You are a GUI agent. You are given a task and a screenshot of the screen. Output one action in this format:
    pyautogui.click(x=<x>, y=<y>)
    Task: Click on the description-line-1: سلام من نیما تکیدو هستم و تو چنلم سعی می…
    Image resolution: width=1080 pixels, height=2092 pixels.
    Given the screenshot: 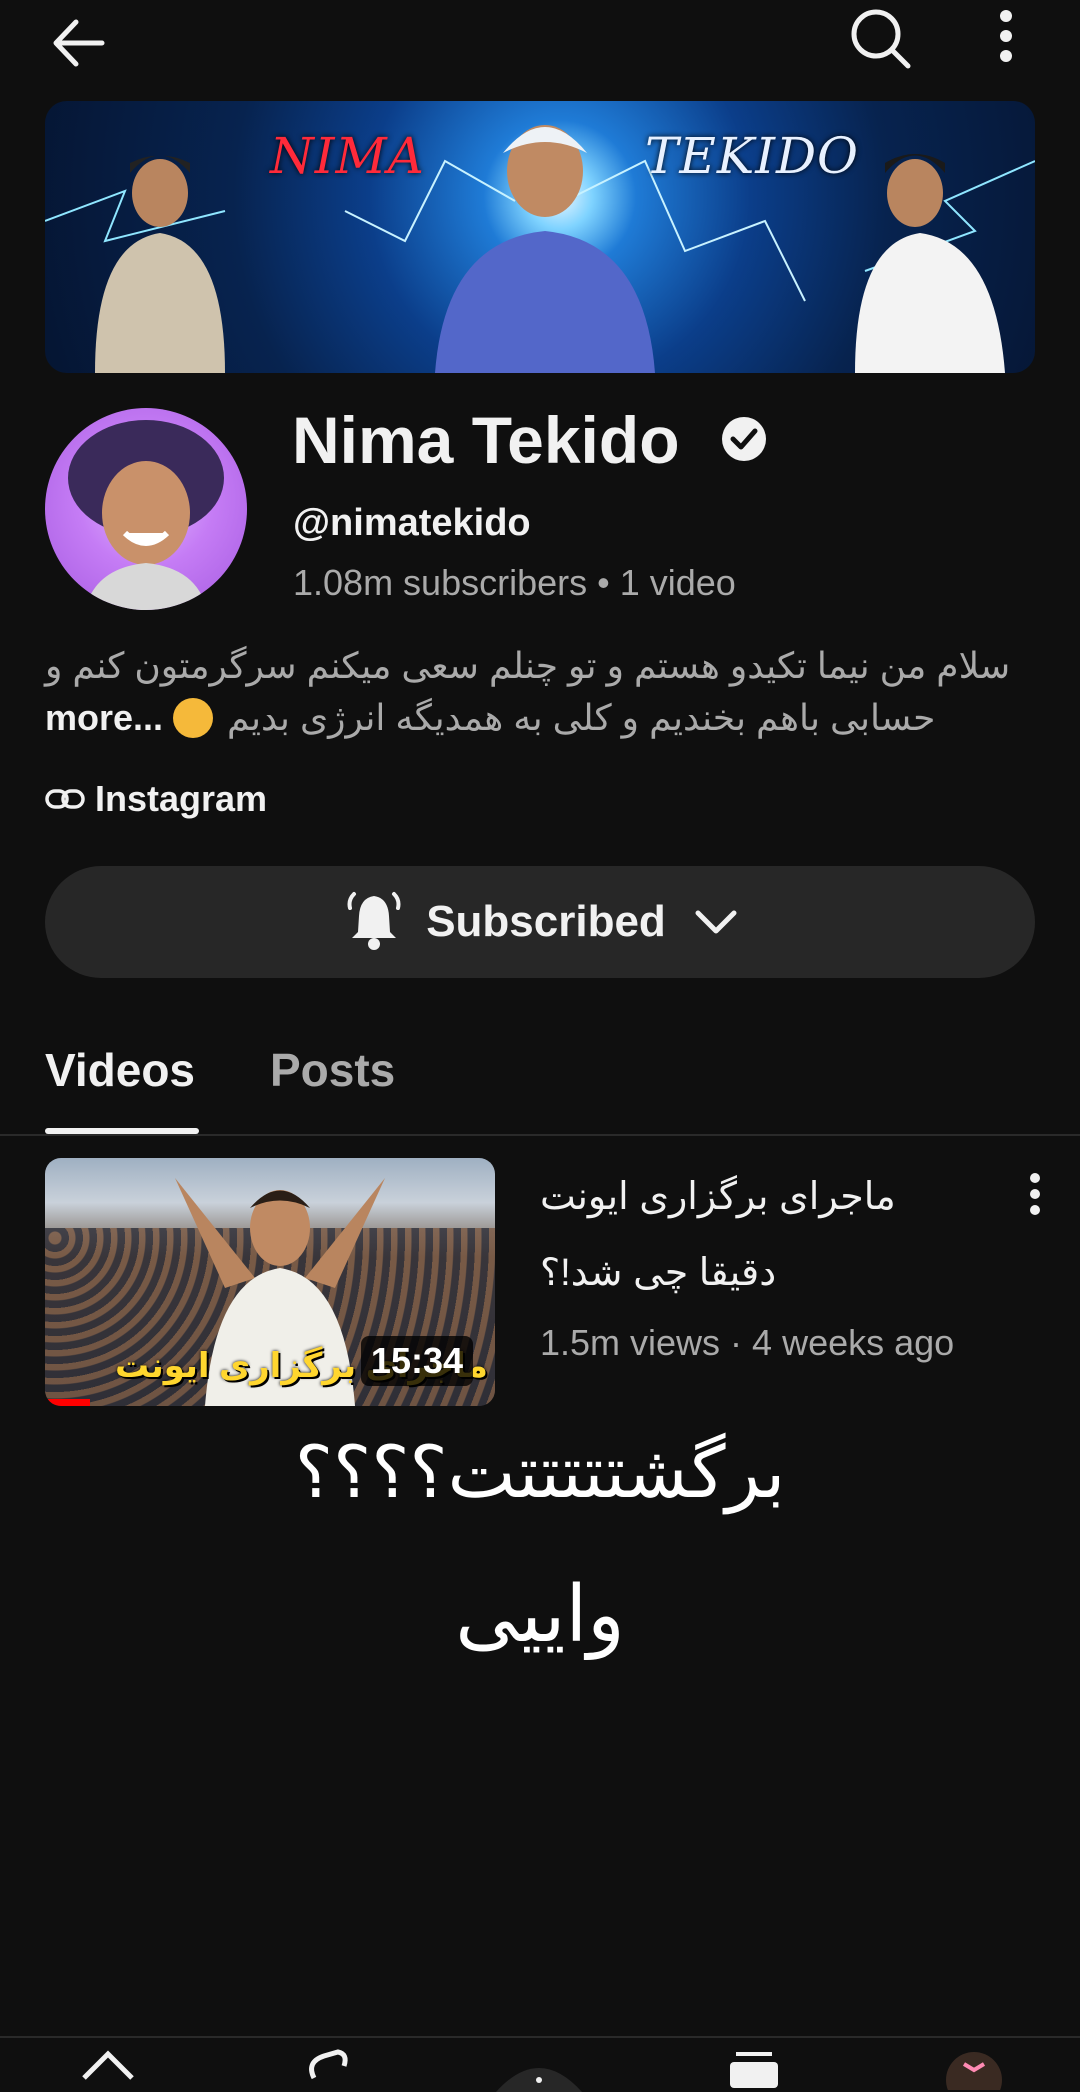 What is the action you would take?
    pyautogui.click(x=528, y=665)
    